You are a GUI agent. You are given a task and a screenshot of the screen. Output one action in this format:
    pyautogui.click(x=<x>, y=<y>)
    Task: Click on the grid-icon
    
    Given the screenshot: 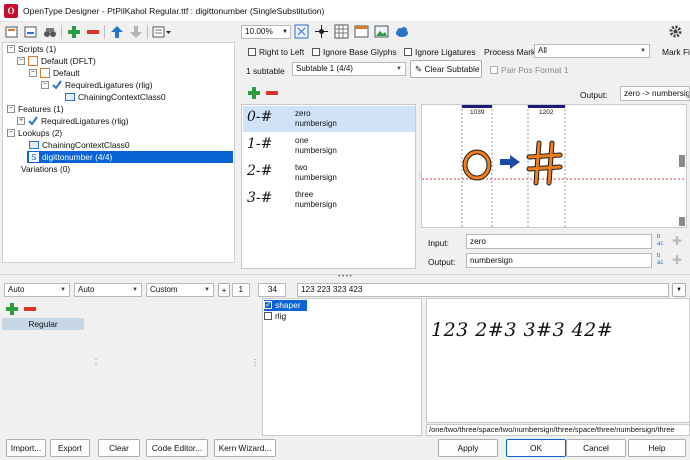 What is the action you would take?
    pyautogui.click(x=341, y=31)
    